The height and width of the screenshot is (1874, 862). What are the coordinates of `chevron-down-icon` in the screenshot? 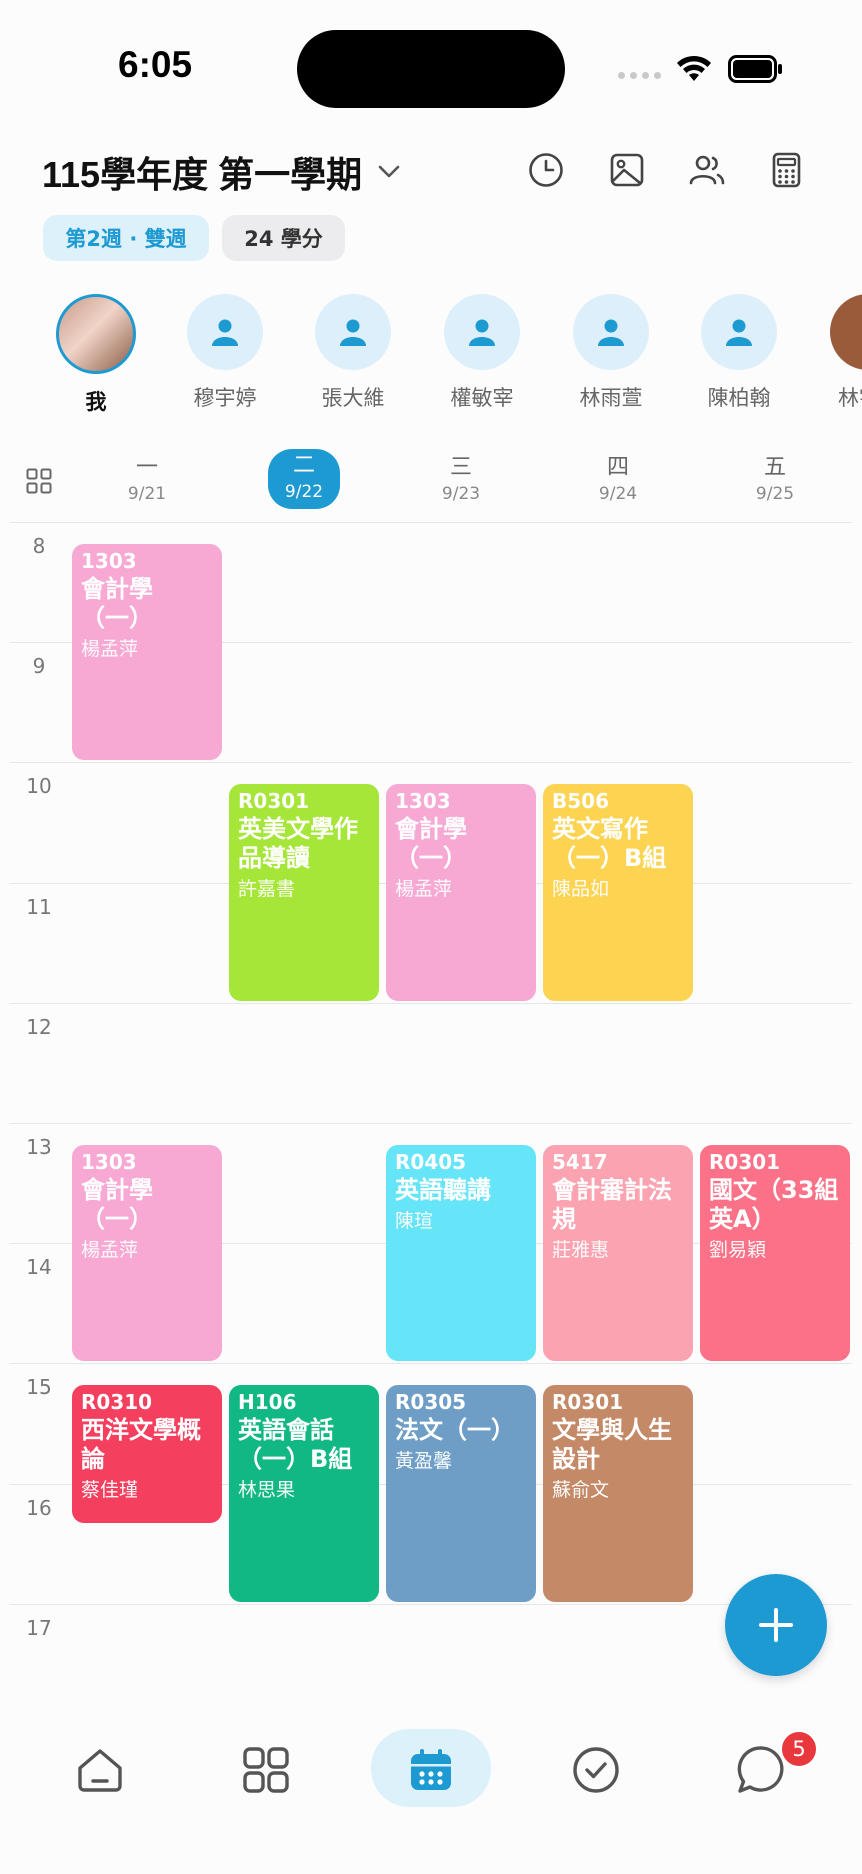 It's located at (389, 171).